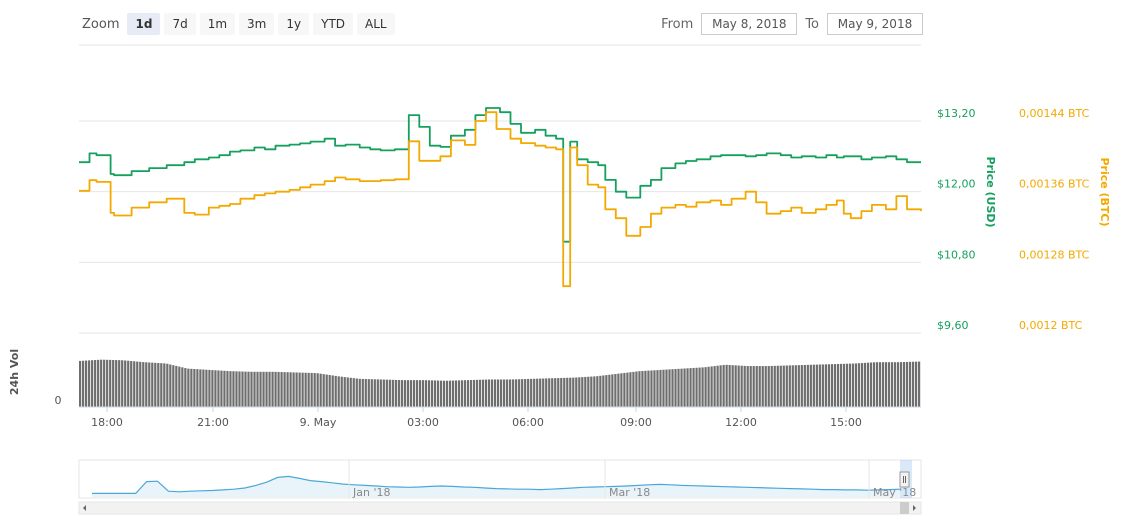  I want to click on navigator-handle, so click(904, 479).